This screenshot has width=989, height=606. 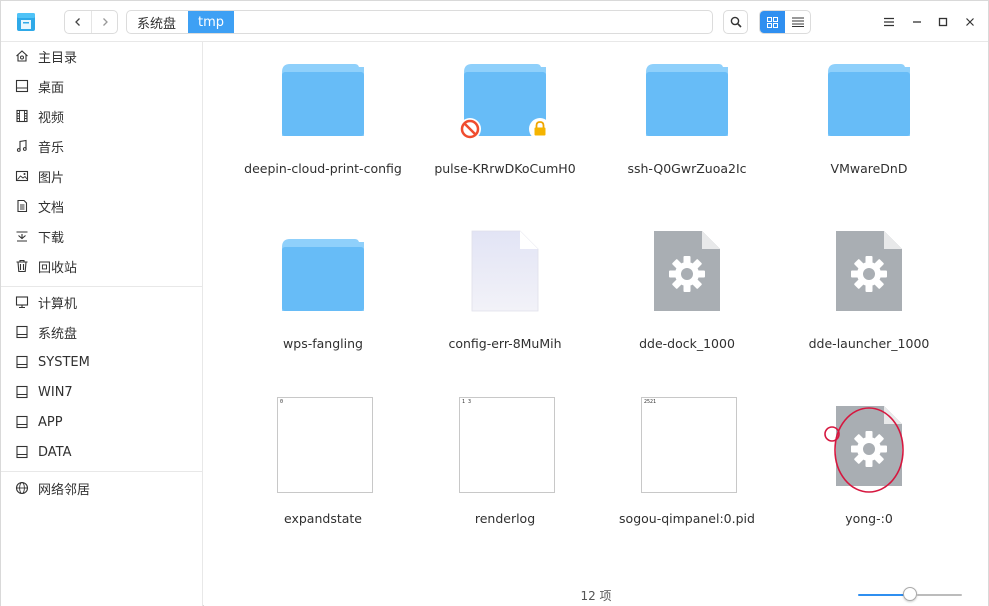 I want to click on text-preview: 1 3, so click(x=467, y=402).